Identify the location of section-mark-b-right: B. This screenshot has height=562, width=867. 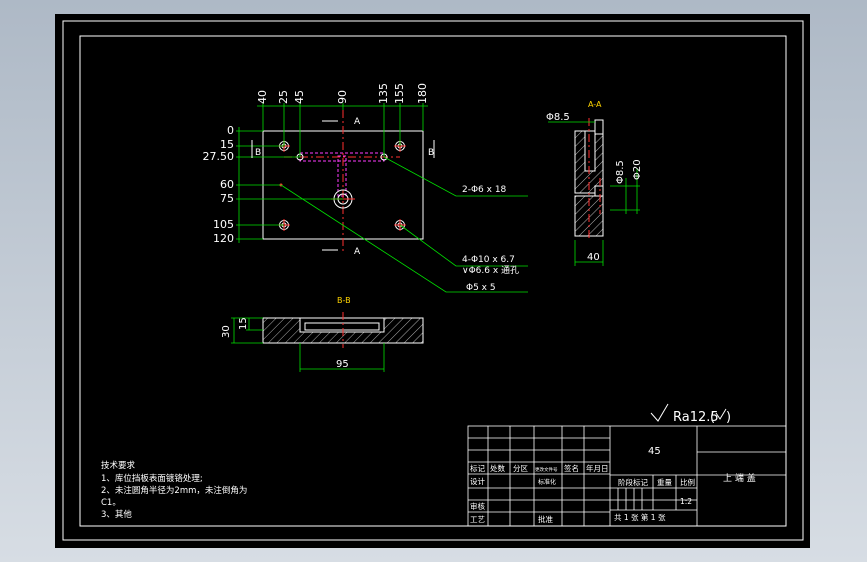
(431, 153).